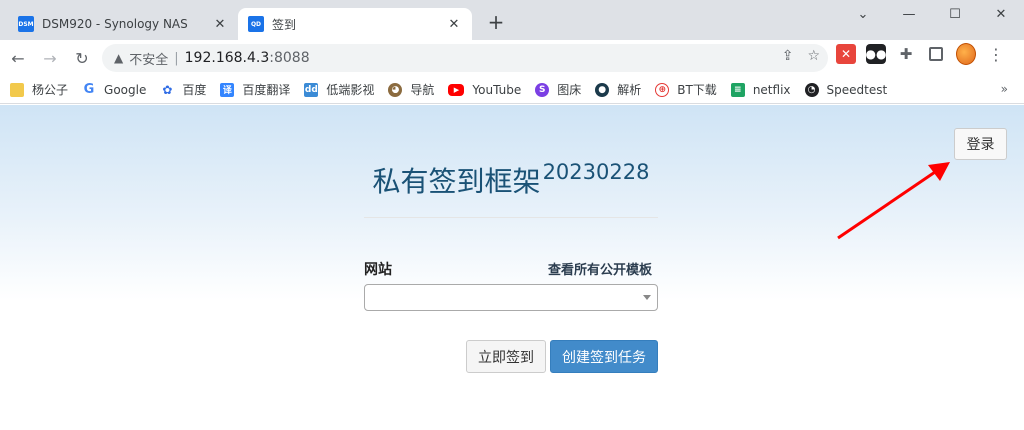  What do you see at coordinates (82, 58) in the screenshot?
I see `reload-icon: ↻` at bounding box center [82, 58].